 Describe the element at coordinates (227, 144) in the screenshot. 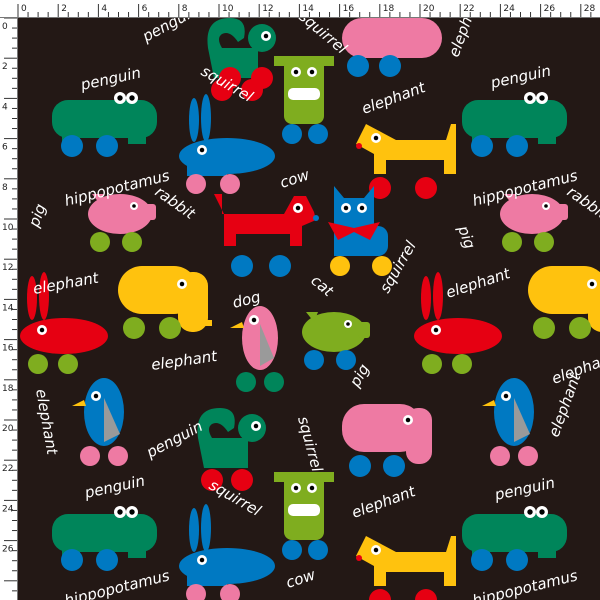

I see `rabbit` at that location.